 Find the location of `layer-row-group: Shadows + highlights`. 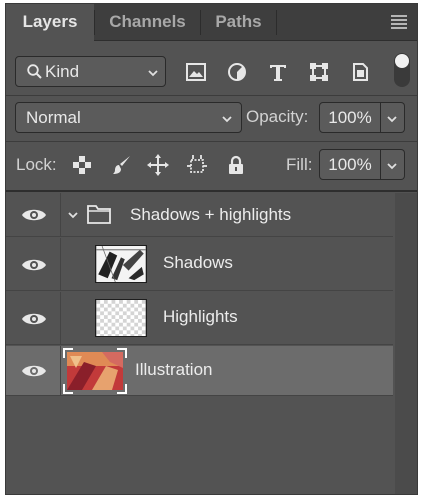

layer-row-group: Shadows + highlights is located at coordinates (199, 215).